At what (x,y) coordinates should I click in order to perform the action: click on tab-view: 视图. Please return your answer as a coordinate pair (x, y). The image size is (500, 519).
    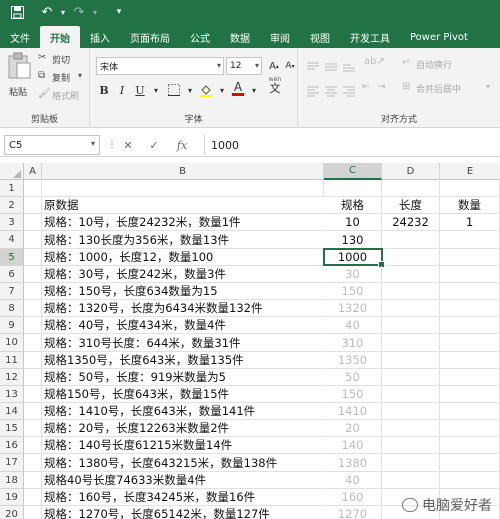
    Looking at the image, I should click on (320, 37).